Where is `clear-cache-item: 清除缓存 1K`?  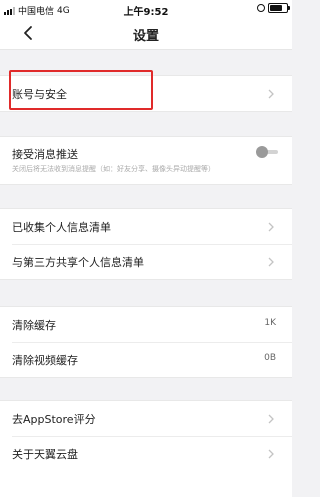
clear-cache-item: 清除缓存 1K is located at coordinates (146, 324).